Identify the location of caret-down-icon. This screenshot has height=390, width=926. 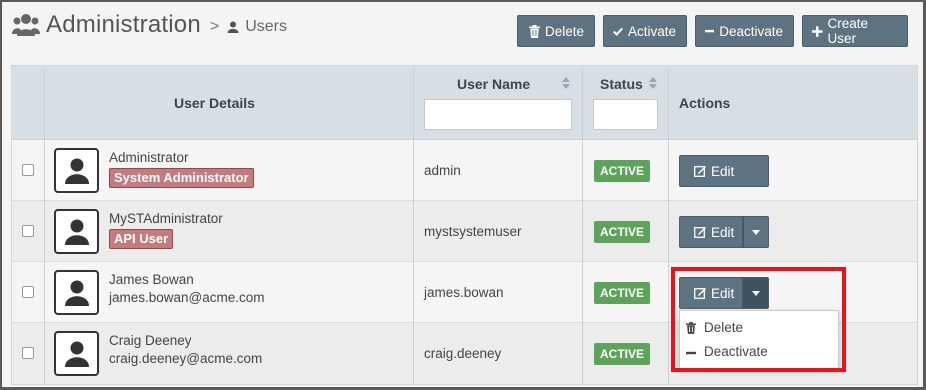
(756, 232).